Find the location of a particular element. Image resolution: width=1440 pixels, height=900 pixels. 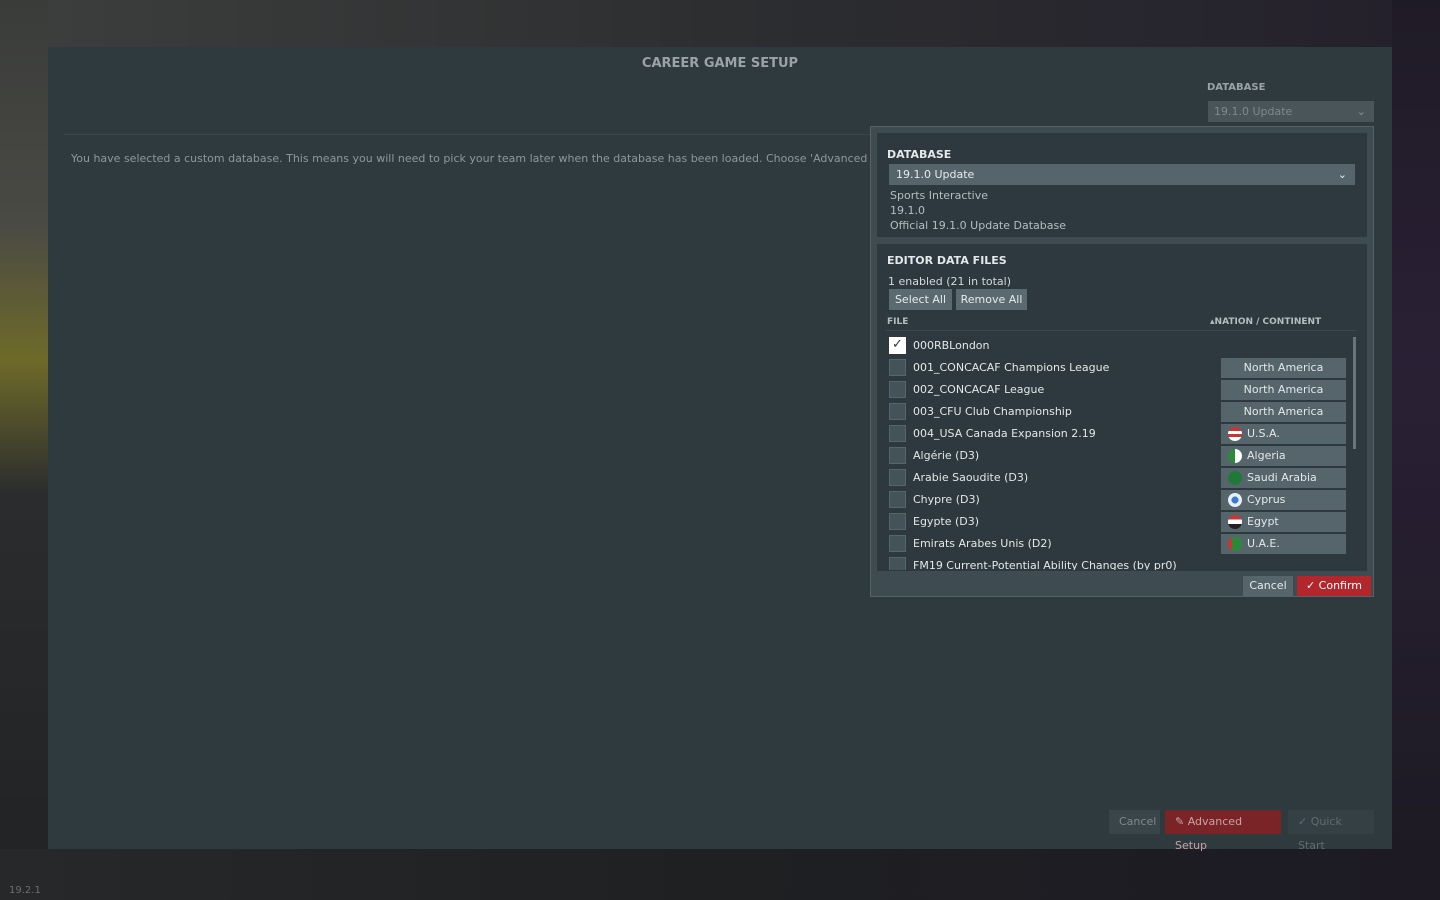

database-dropdown-value: 19.1.0 Update is located at coordinates (1253, 111).